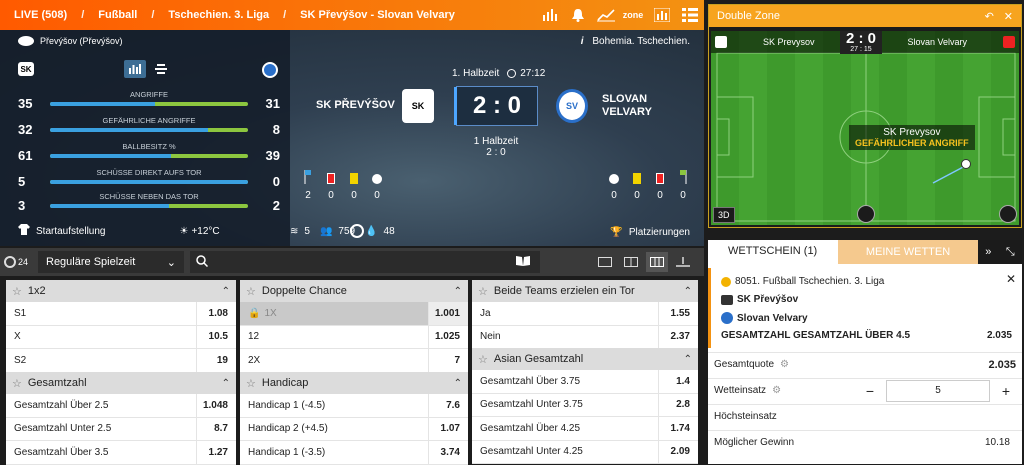 Image resolution: width=1024 pixels, height=465 pixels. Describe the element at coordinates (161, 69) in the screenshot. I see `list-view-icon` at that location.